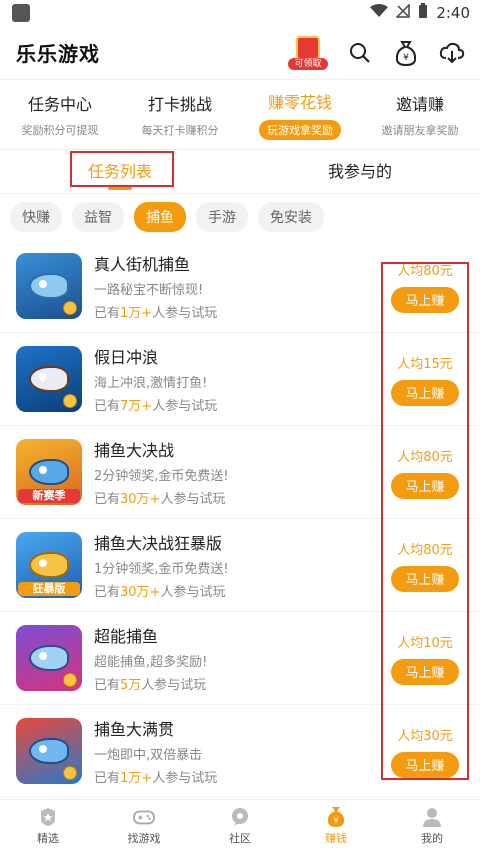 Image resolution: width=480 pixels, height=853 pixels. Describe the element at coordinates (136, 406) in the screenshot. I see `participant-count: 7万+` at that location.